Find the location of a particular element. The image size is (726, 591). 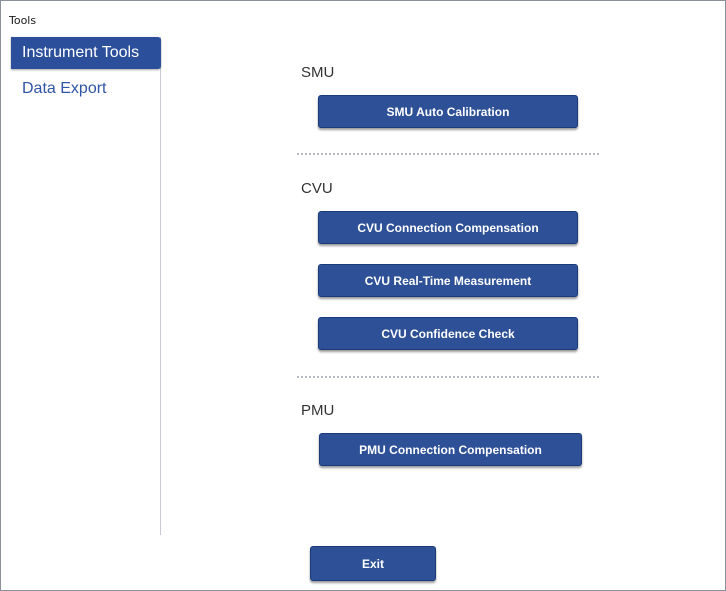

pmu-connection-compensation-button: PMU Connection Compensation is located at coordinates (450, 449).